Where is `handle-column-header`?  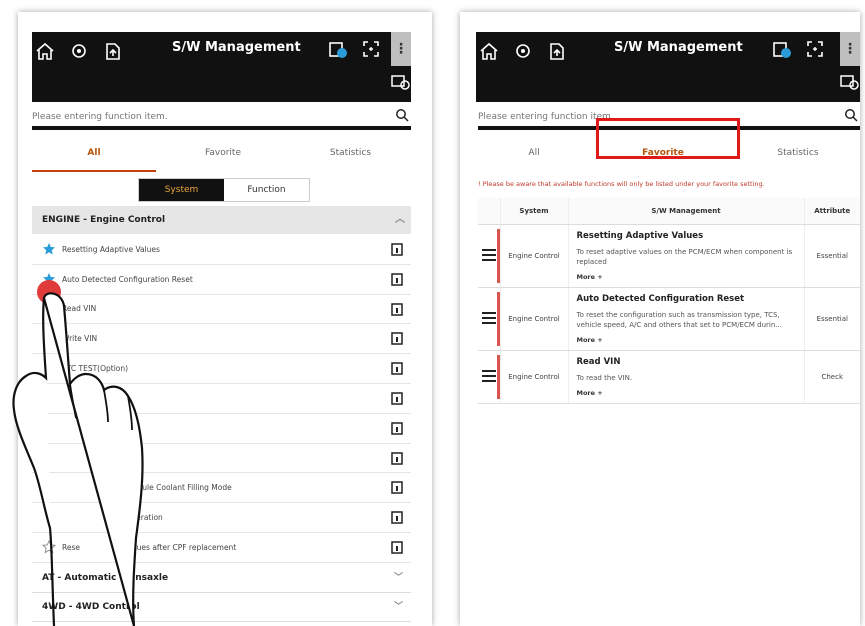
handle-column-header is located at coordinates (489, 211).